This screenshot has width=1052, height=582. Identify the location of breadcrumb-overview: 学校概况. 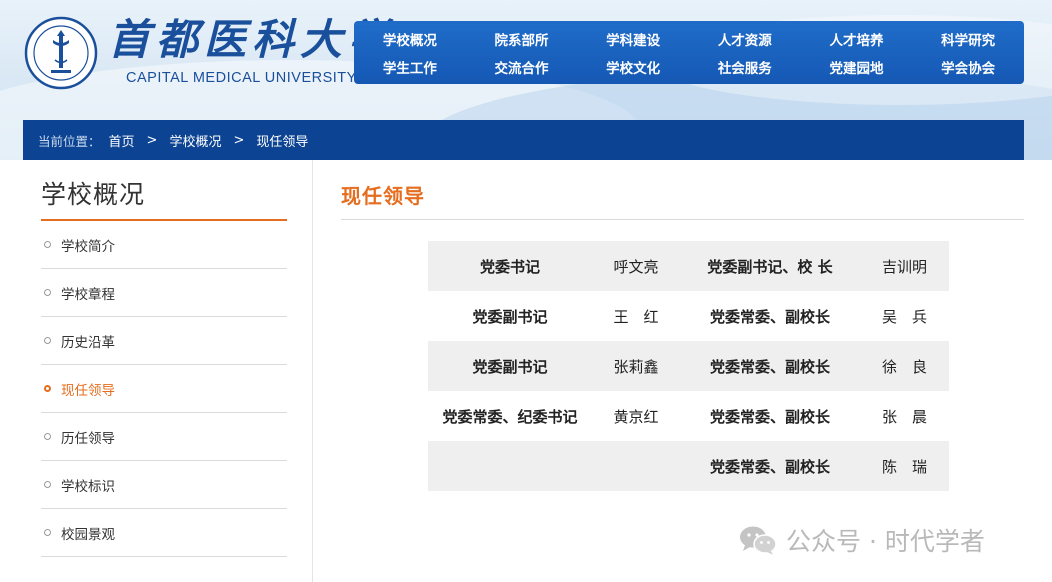
(195, 140).